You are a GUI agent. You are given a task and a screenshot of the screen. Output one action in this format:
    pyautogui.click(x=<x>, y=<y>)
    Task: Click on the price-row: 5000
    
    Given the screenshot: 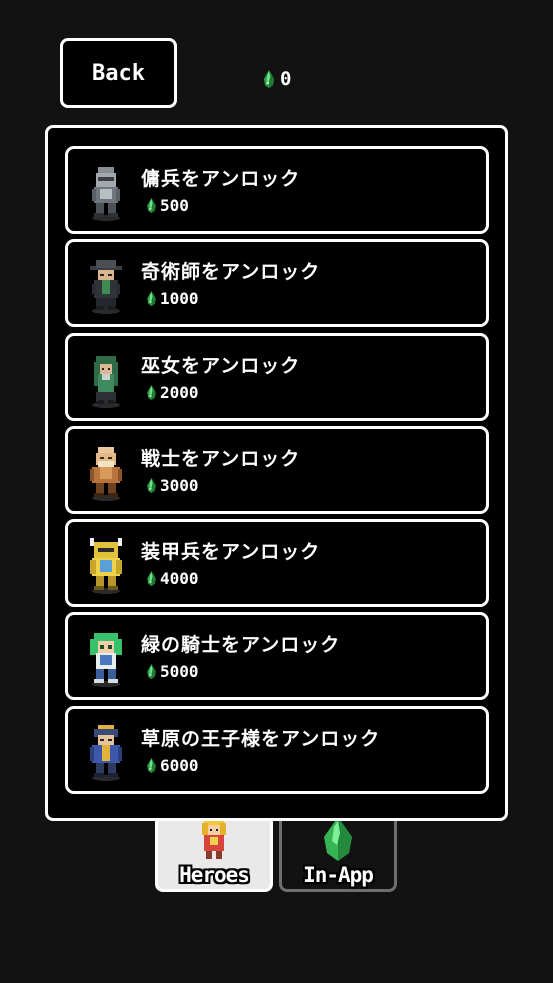 What is the action you would take?
    pyautogui.click(x=172, y=671)
    